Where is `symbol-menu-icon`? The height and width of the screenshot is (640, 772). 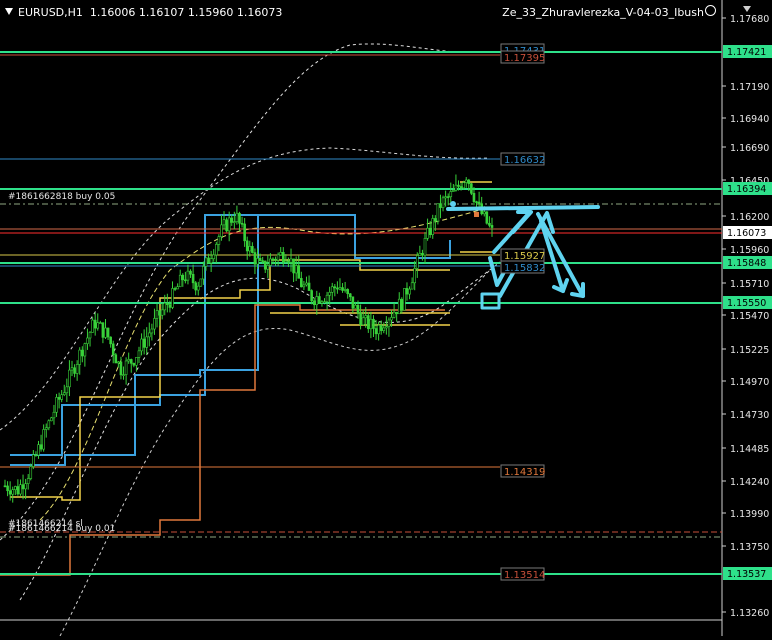 symbol-menu-icon is located at coordinates (9, 11).